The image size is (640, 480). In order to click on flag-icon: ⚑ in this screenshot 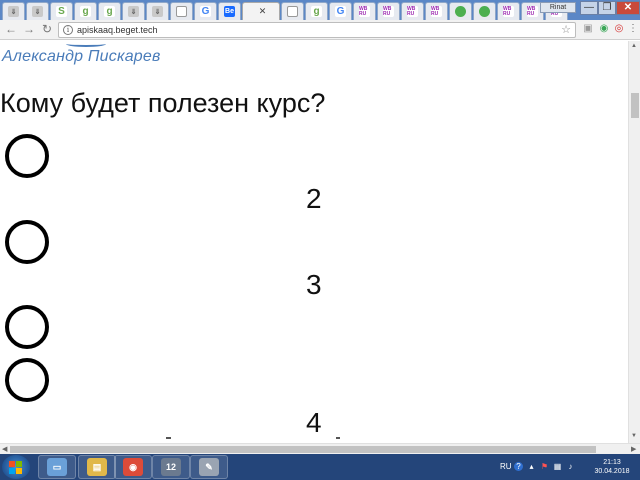, I will do `click(544, 466)`.